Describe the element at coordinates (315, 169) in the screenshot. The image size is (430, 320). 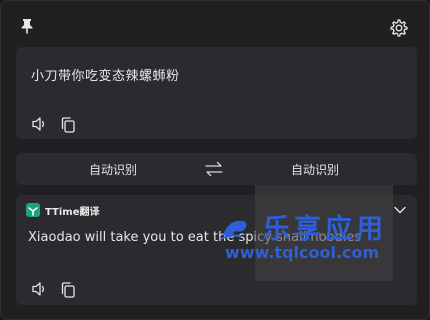
I see `target-language-select: 自动识别` at that location.